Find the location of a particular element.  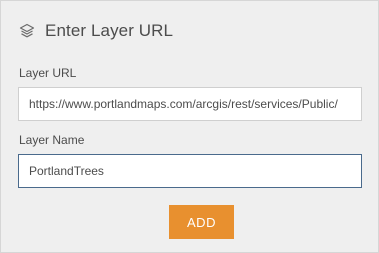

layer-url-input is located at coordinates (190, 104).